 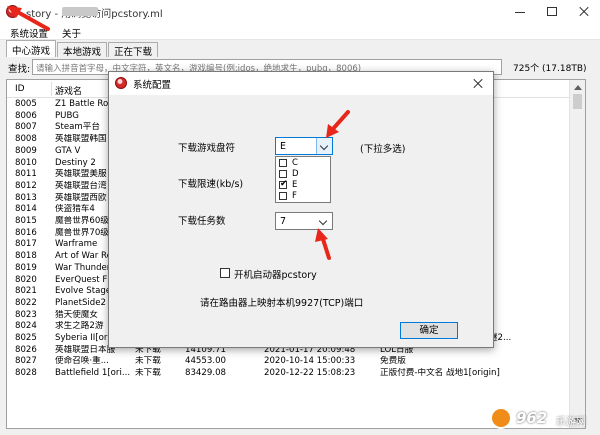 I want to click on tab-strip: 中心游戏 本地游戏 正在下载, so click(x=82, y=49).